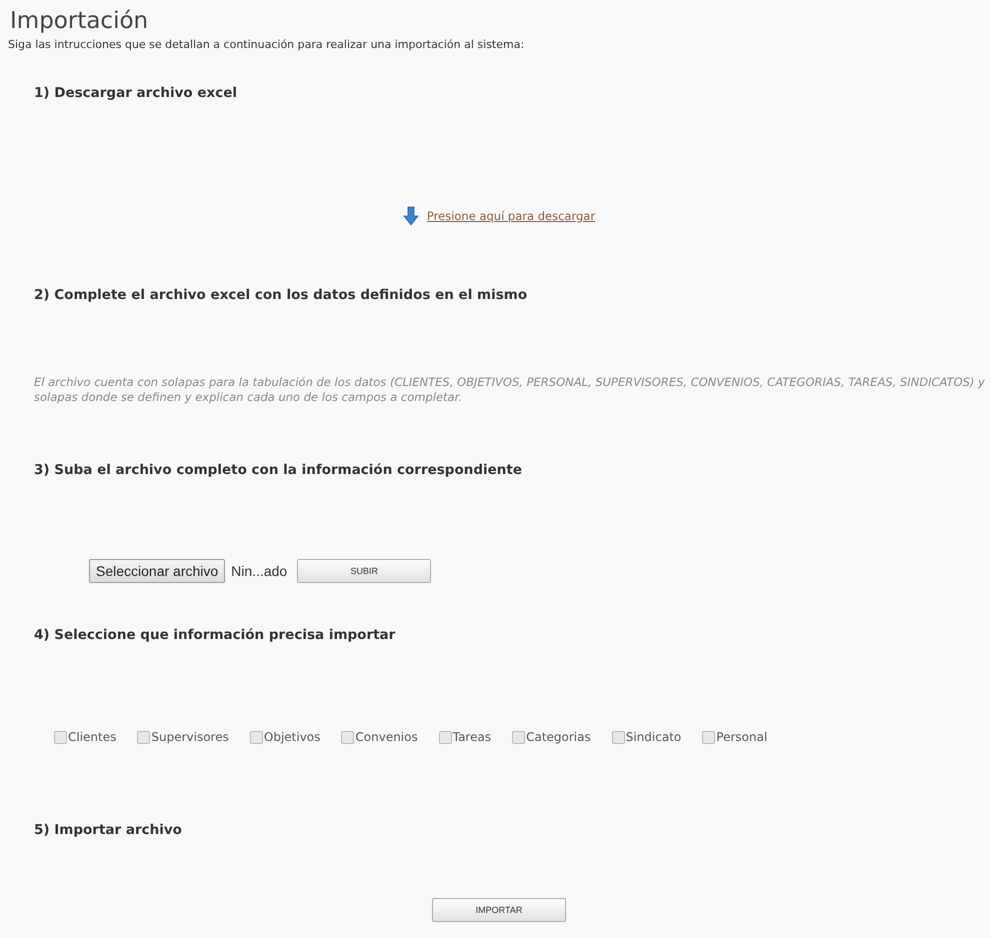 Image resolution: width=990 pixels, height=938 pixels. What do you see at coordinates (379, 737) in the screenshot?
I see `checkbox-option: Convenios` at bounding box center [379, 737].